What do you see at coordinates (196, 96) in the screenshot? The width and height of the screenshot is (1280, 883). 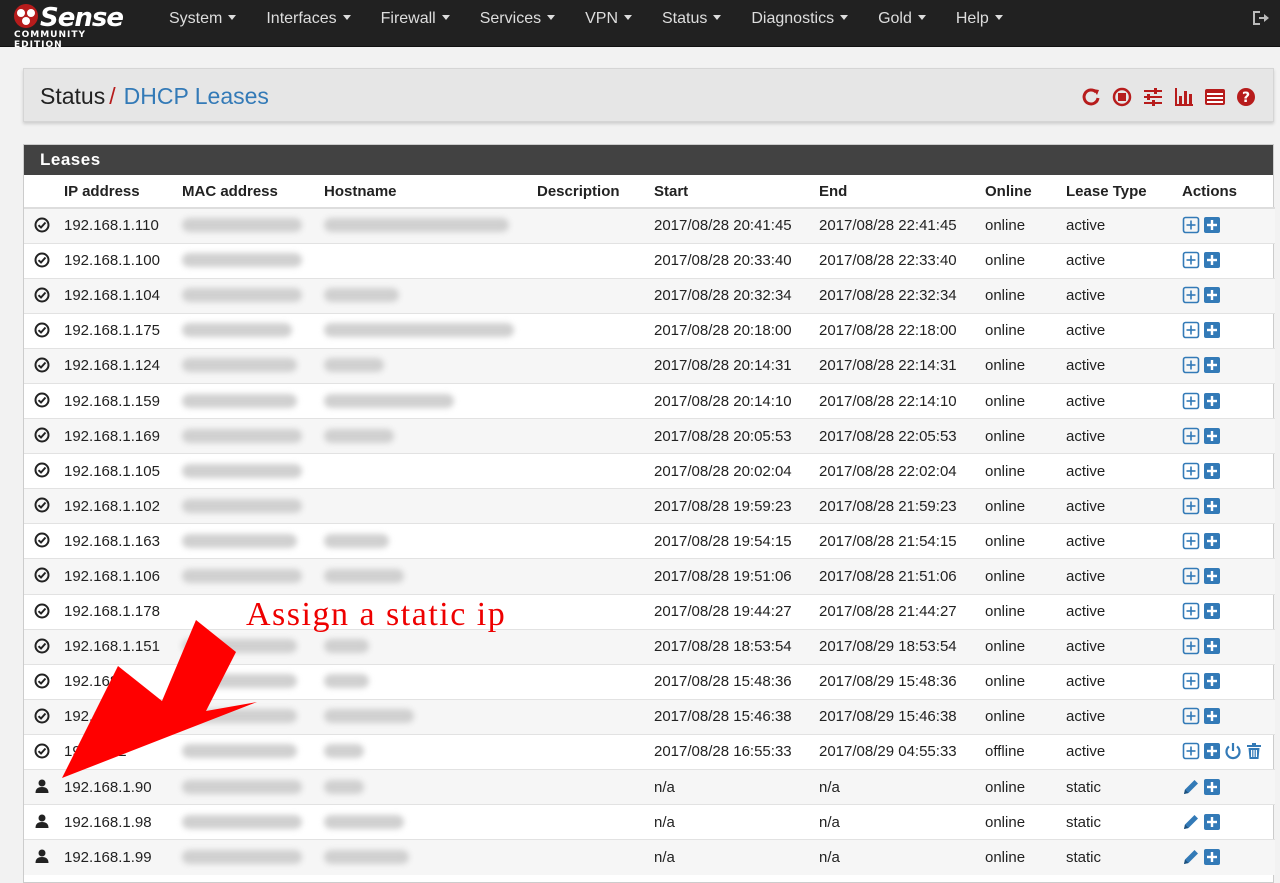 I see `breadcrumb-page: DHCP Leases` at bounding box center [196, 96].